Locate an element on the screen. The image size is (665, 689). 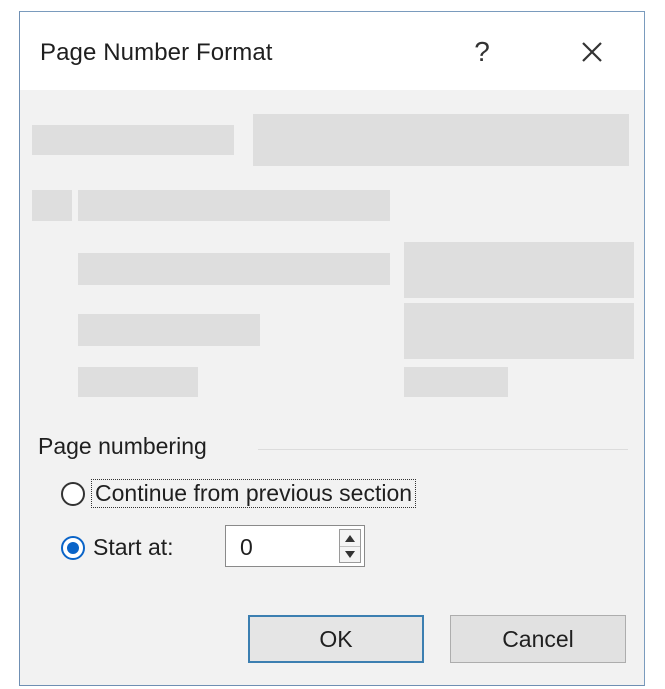
caret-down-icon is located at coordinates (350, 554).